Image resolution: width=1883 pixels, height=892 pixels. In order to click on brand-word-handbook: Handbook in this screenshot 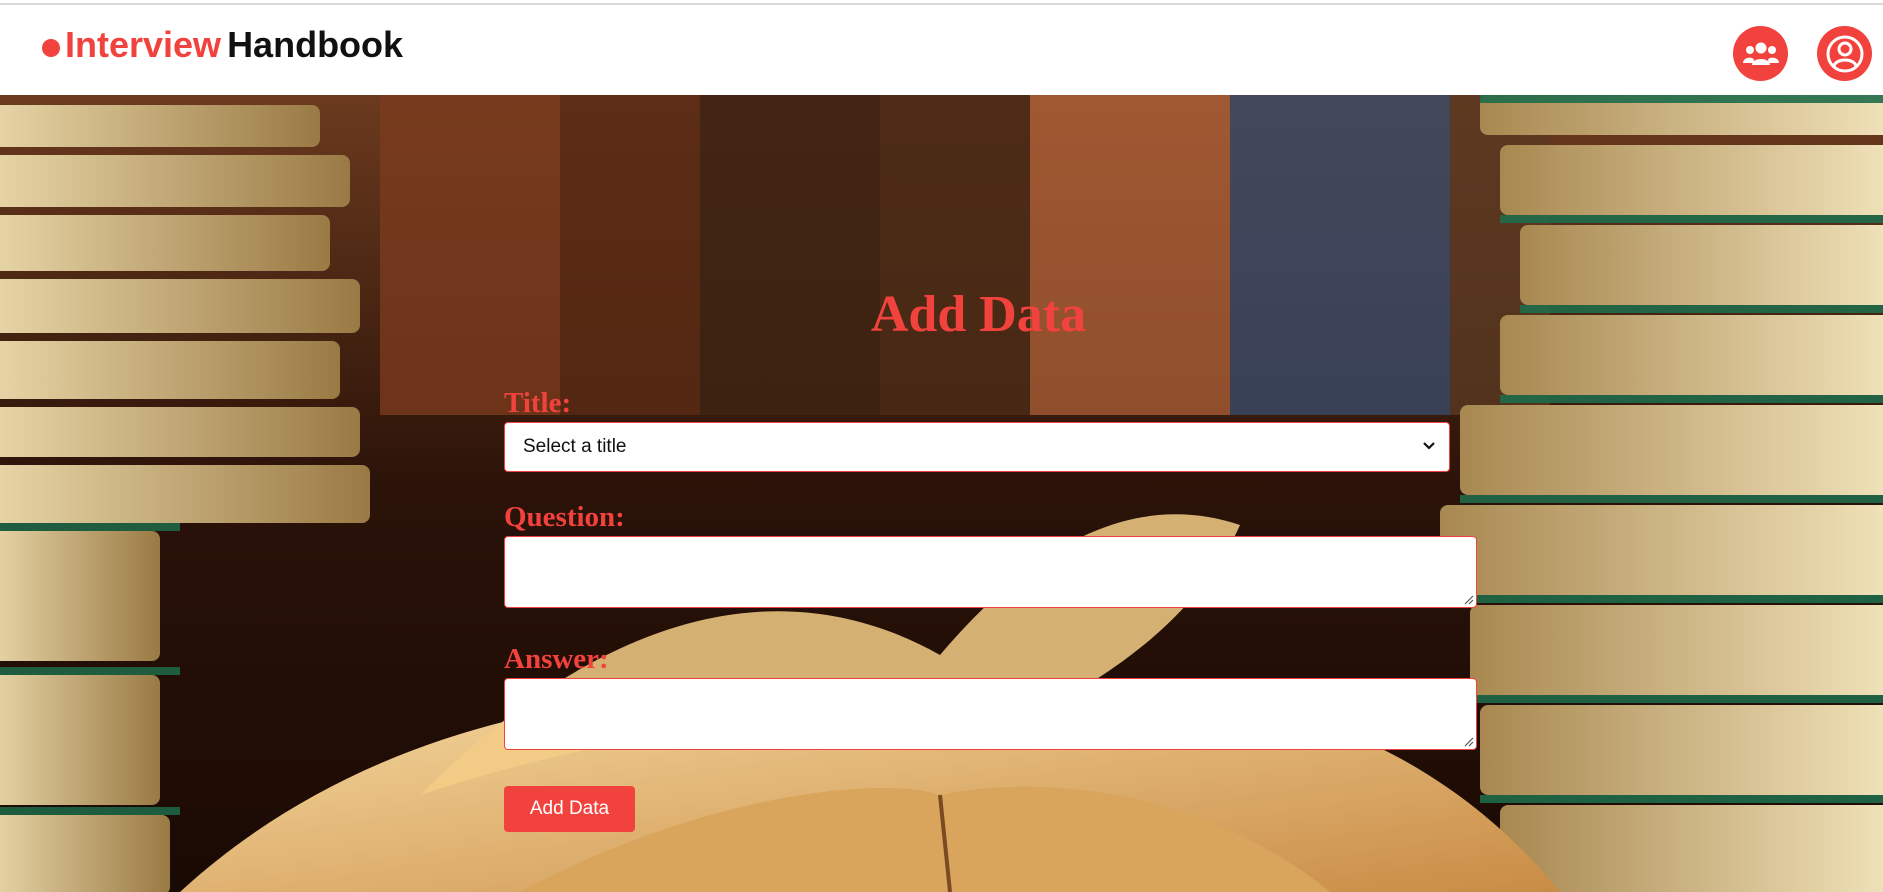, I will do `click(315, 44)`.